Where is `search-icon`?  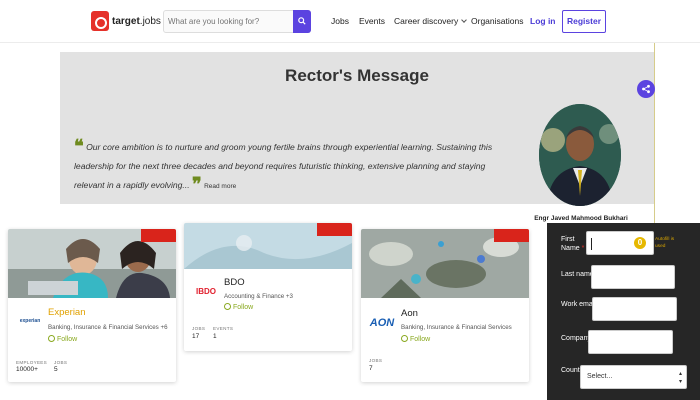
search-icon is located at coordinates (302, 21).